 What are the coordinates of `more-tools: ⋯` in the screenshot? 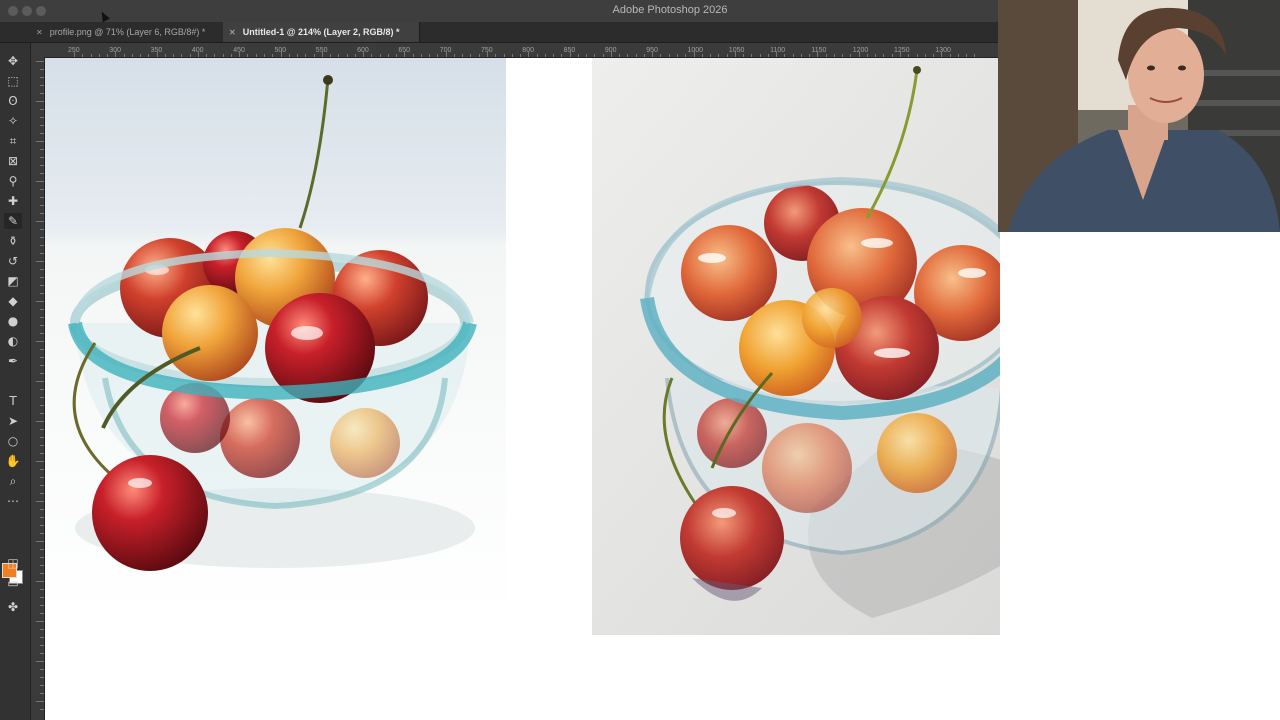 It's located at (13, 501).